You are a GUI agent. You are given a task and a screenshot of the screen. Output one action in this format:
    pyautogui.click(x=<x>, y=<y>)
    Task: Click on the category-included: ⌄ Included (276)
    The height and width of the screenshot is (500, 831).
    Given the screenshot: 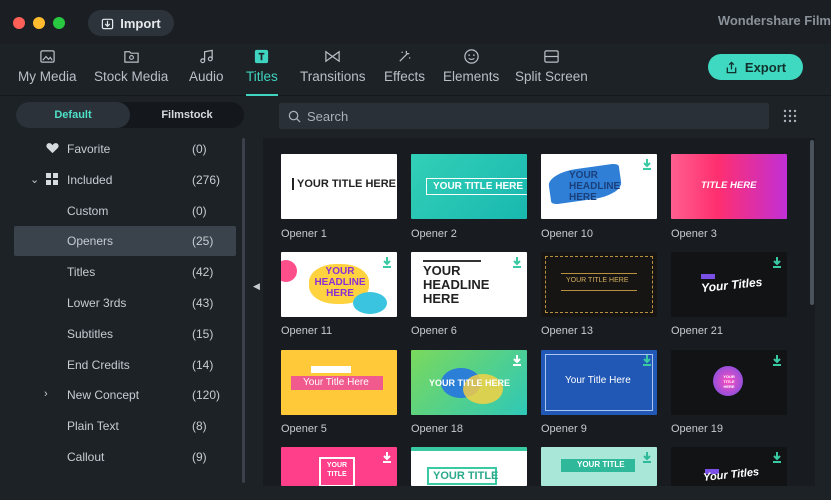 What is the action you would take?
    pyautogui.click(x=125, y=180)
    